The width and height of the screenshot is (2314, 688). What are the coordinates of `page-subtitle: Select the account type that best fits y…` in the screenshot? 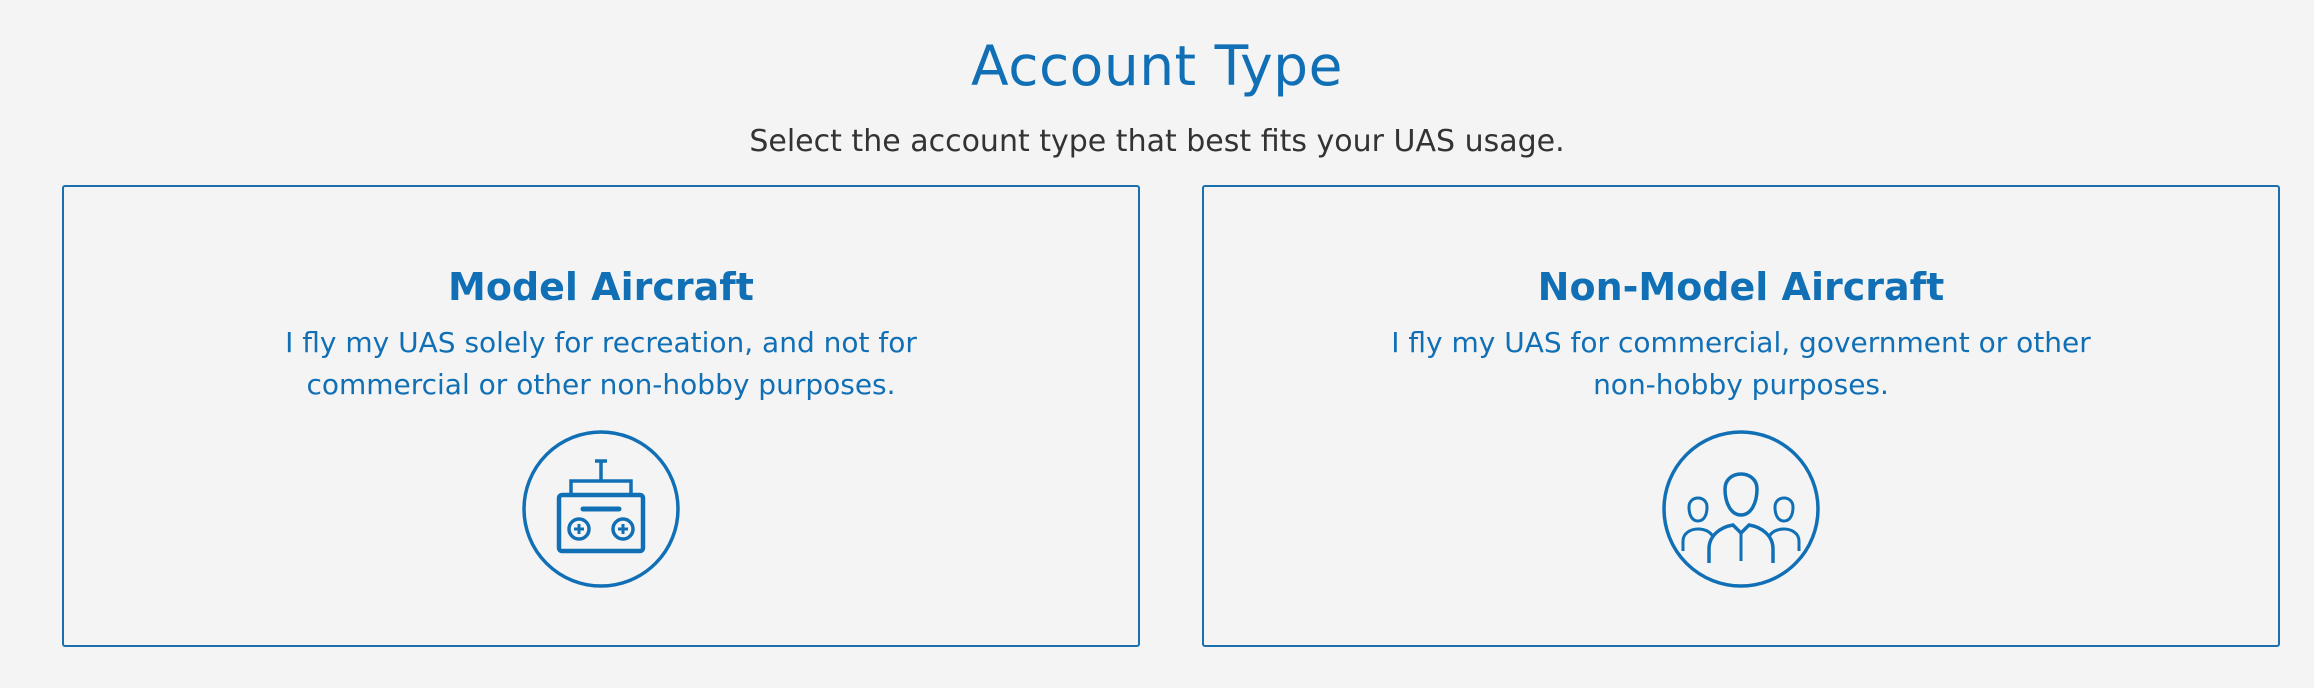 It's located at (1157, 141).